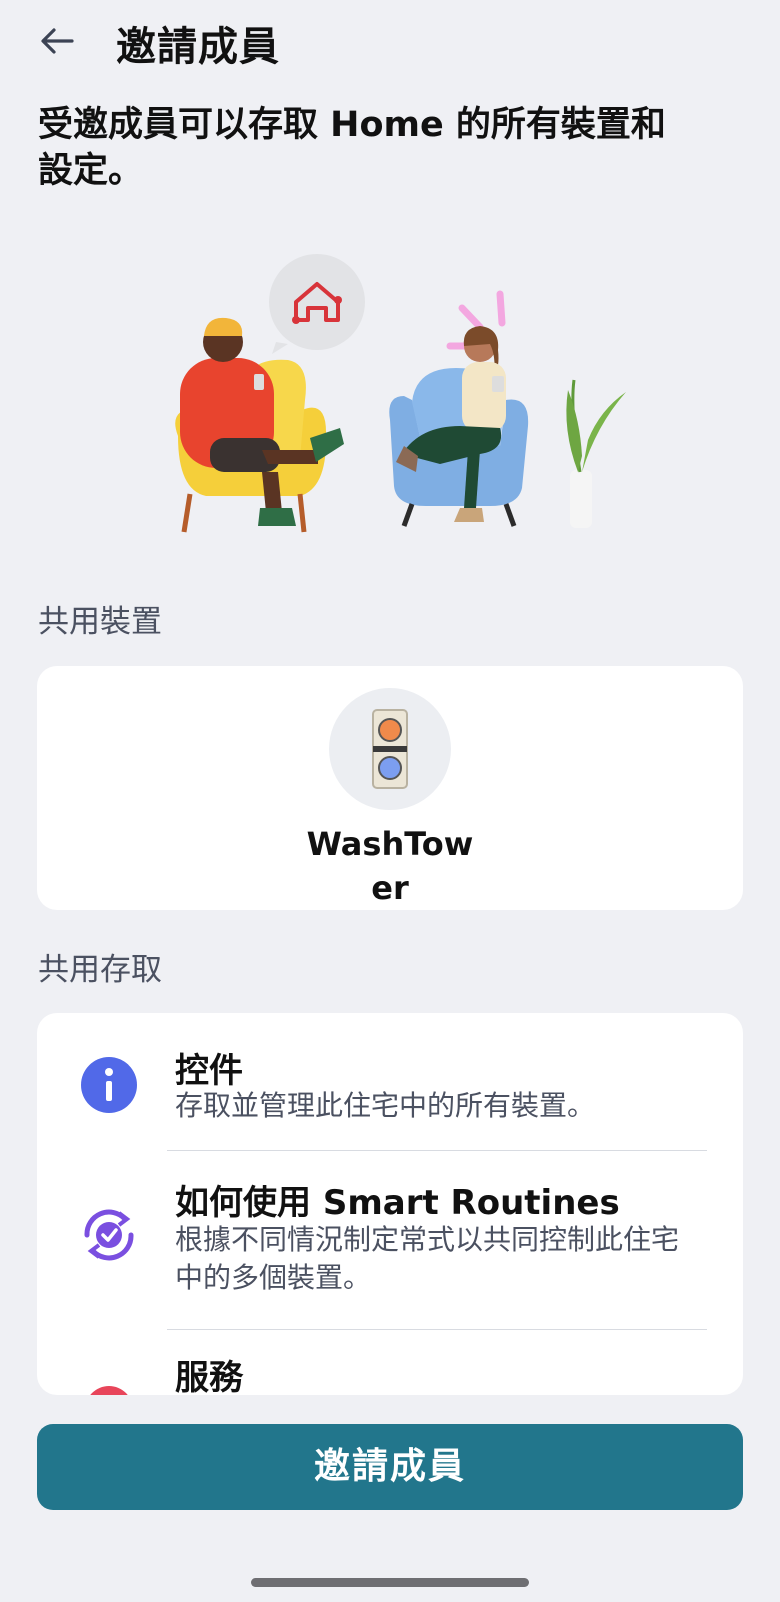 This screenshot has width=780, height=1602. I want to click on service-icon, so click(109, 1390).